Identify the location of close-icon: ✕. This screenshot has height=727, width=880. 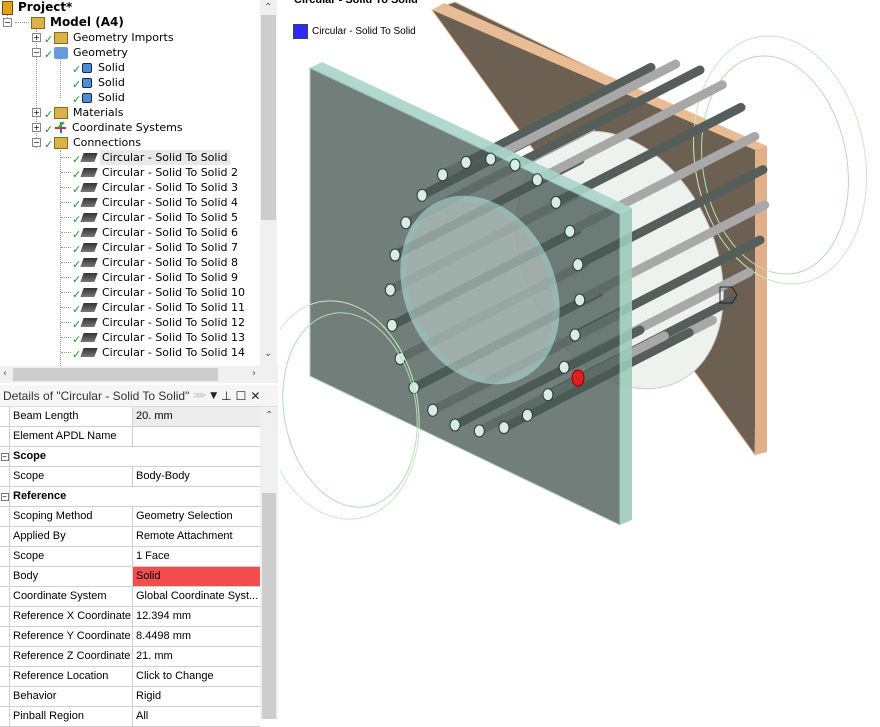
(255, 396).